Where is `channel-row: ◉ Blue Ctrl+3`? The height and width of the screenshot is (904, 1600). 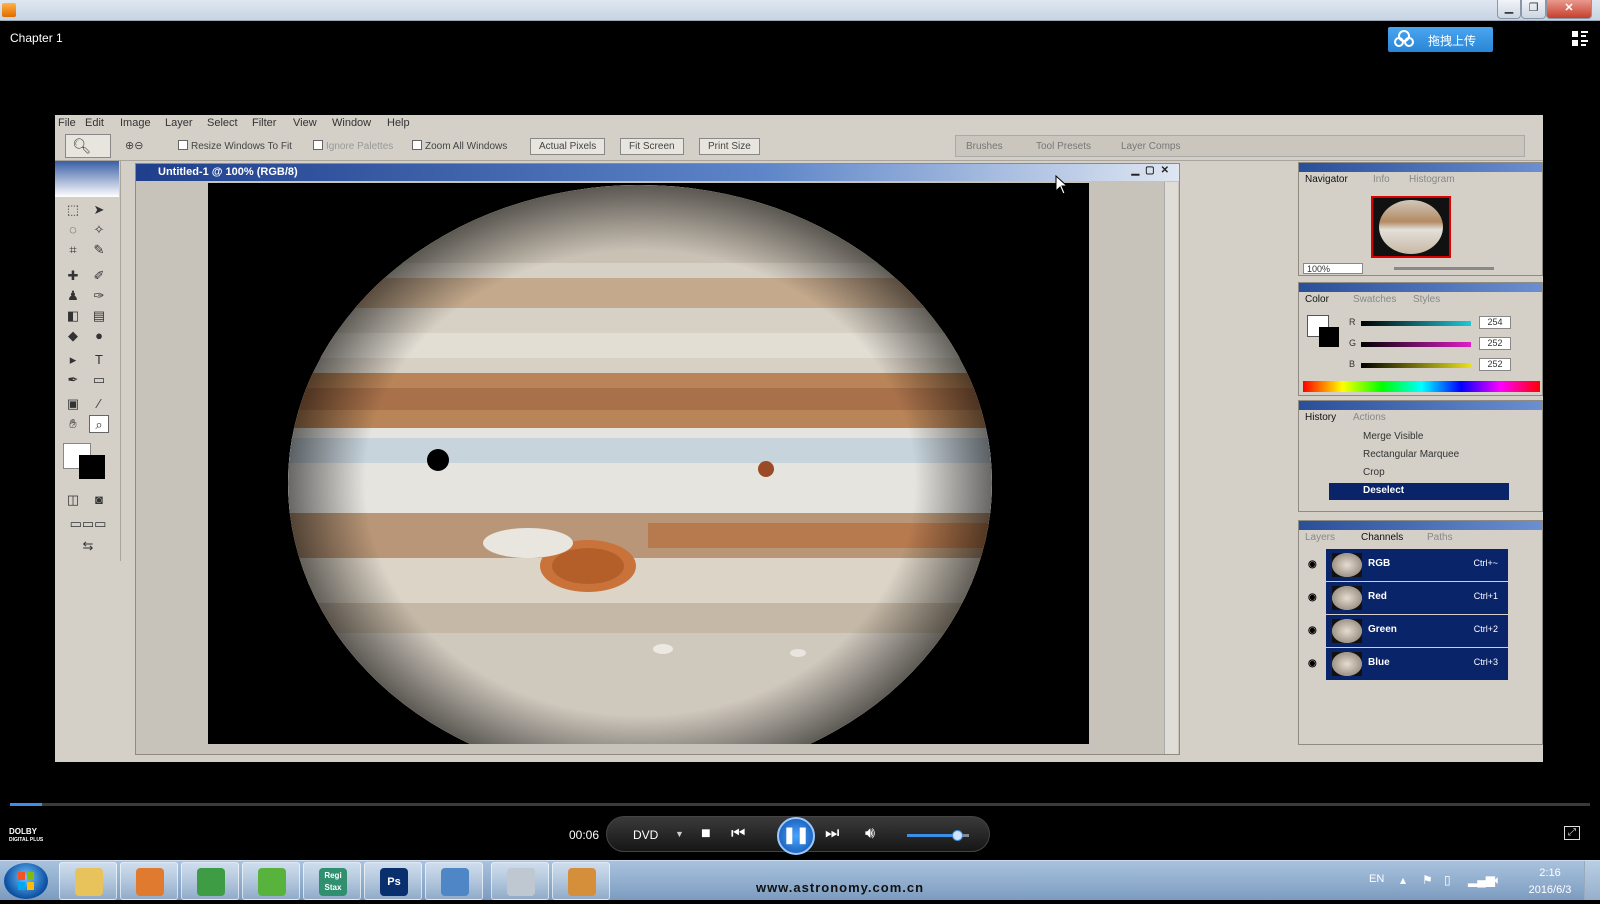
channel-row: ◉ Blue Ctrl+3 is located at coordinates (1408, 664).